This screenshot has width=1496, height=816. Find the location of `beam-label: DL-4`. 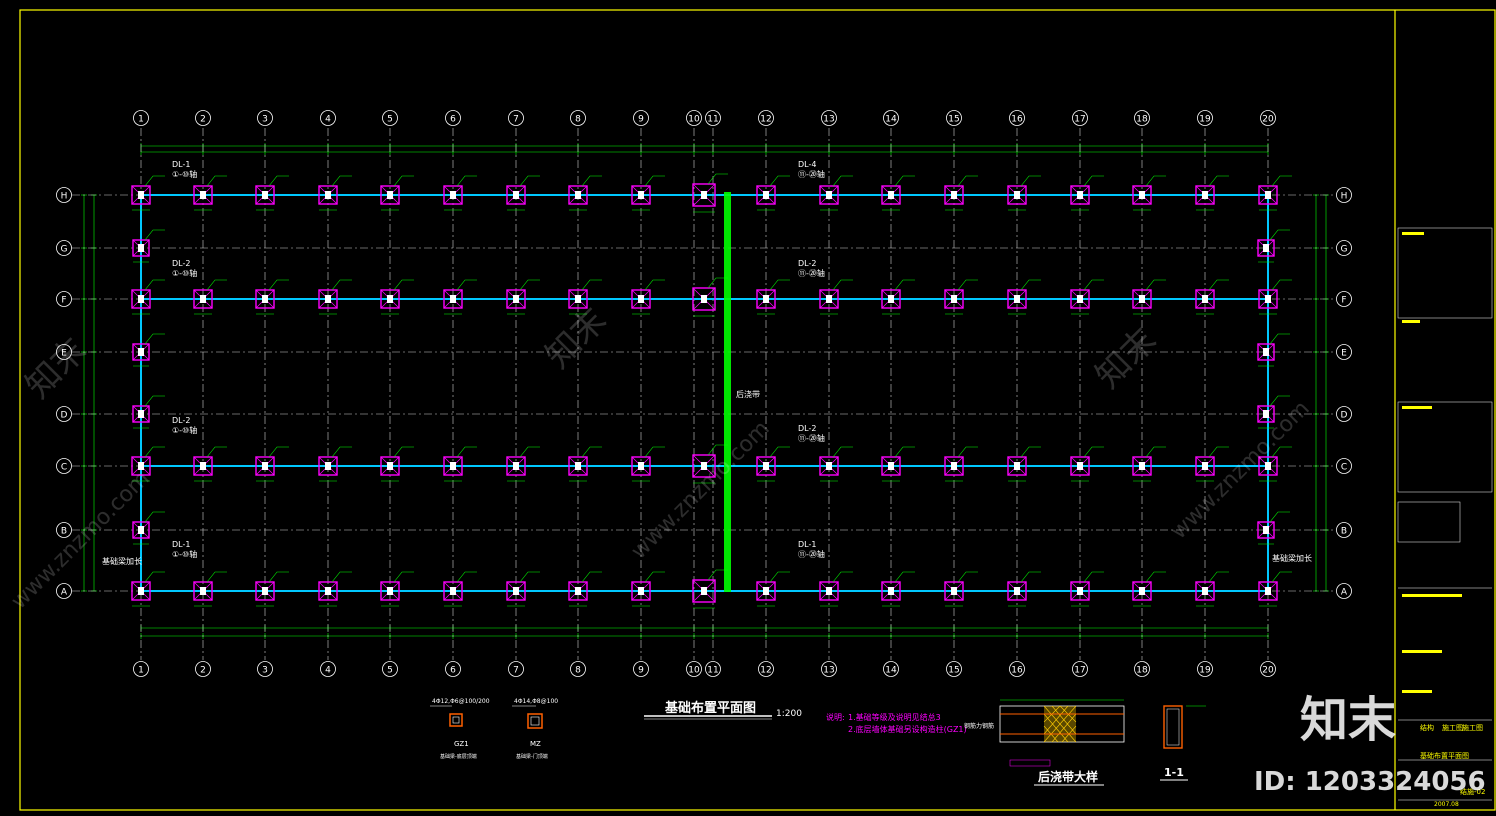

beam-label: DL-4 is located at coordinates (807, 164).